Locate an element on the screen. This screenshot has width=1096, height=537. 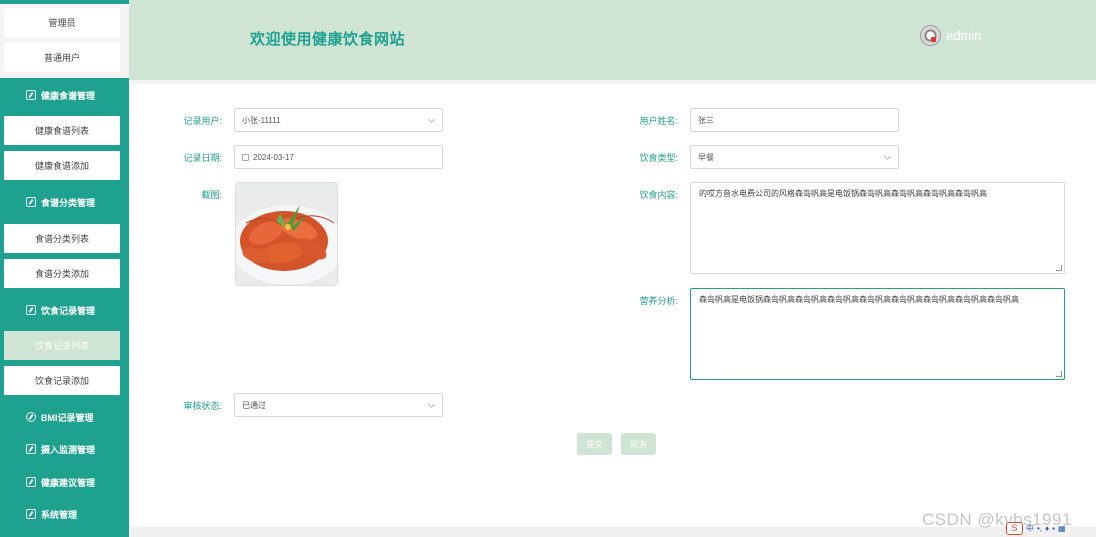
sidebar-group-label: 健康建议管理 is located at coordinates (68, 482).